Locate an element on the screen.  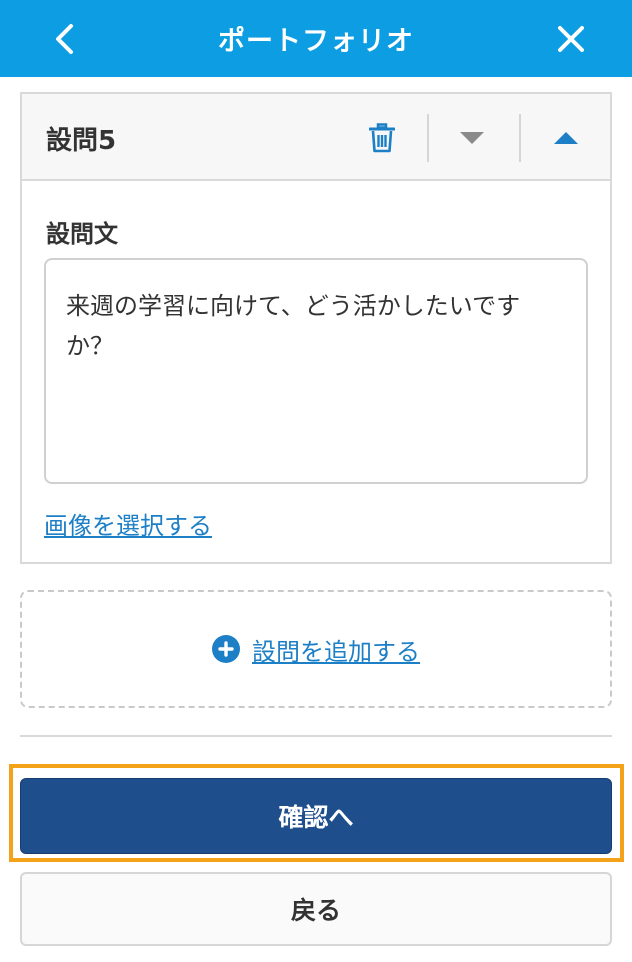
question-title: 設問5 is located at coordinates (81, 141).